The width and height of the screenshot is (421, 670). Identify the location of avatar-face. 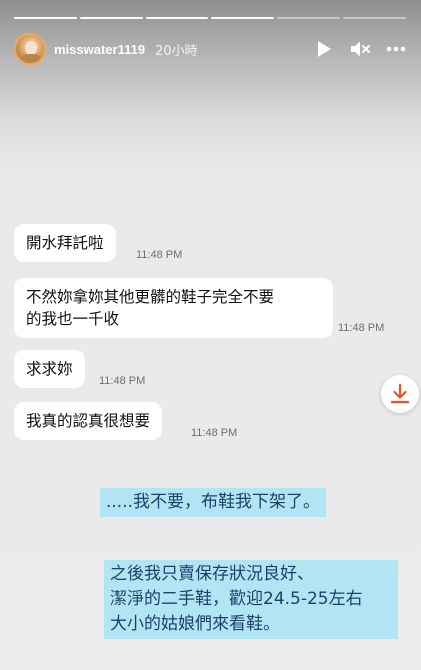
(31, 48).